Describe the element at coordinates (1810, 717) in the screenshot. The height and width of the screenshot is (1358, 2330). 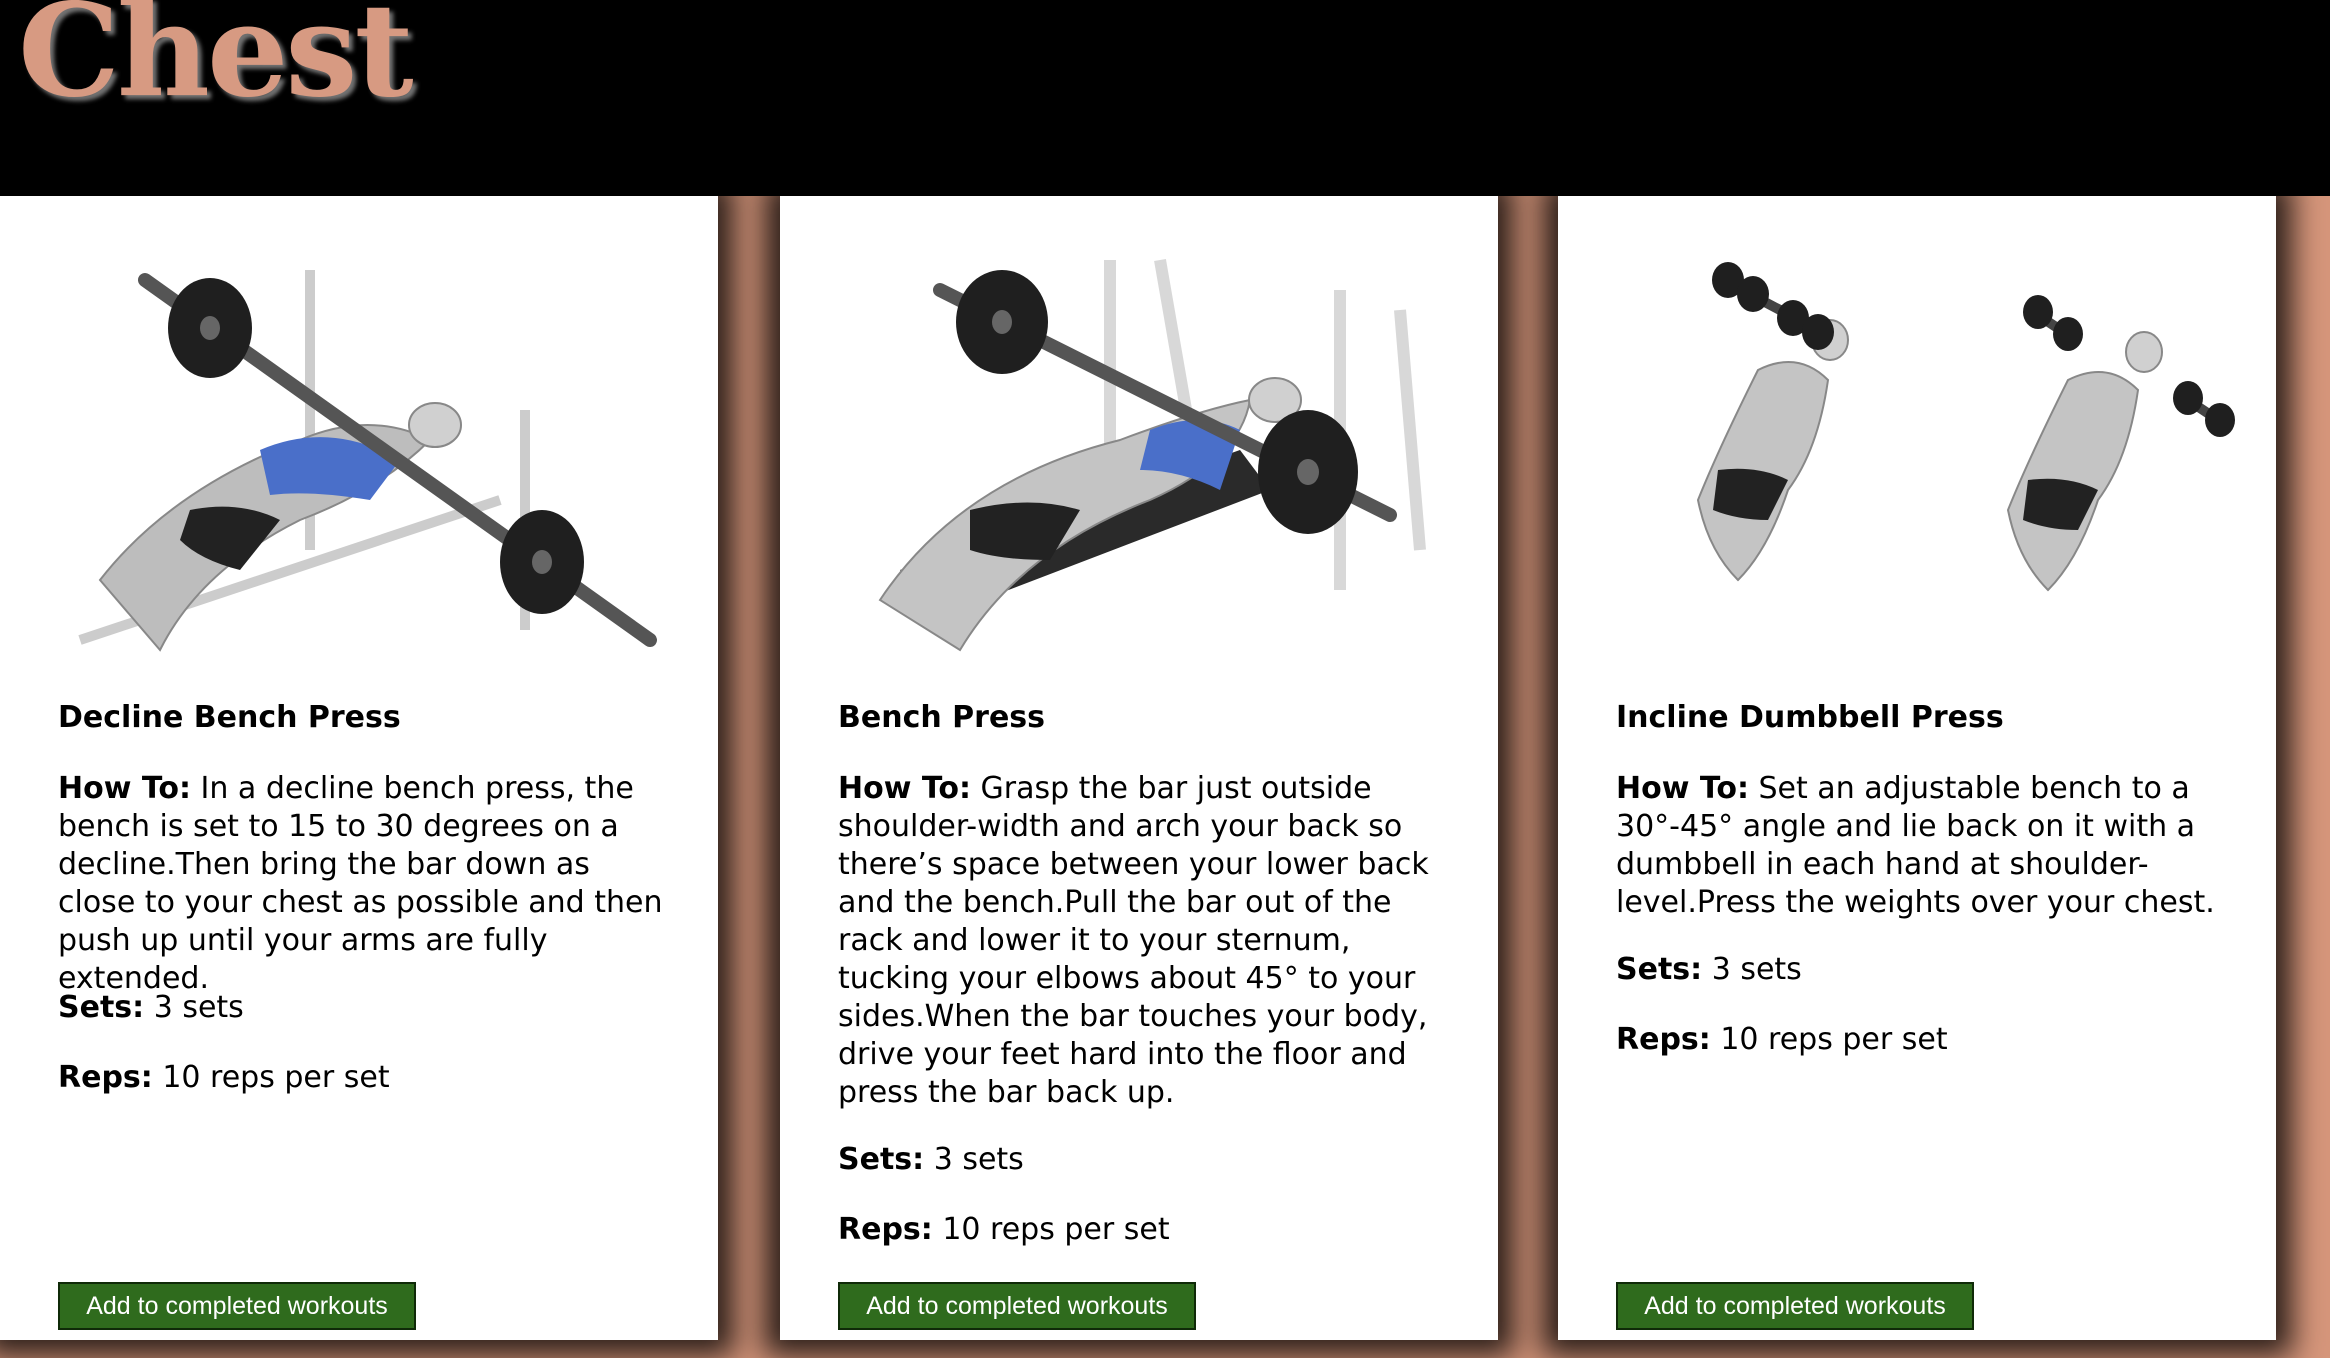
I see `exercise-title: Incline Dumbbell Press` at that location.